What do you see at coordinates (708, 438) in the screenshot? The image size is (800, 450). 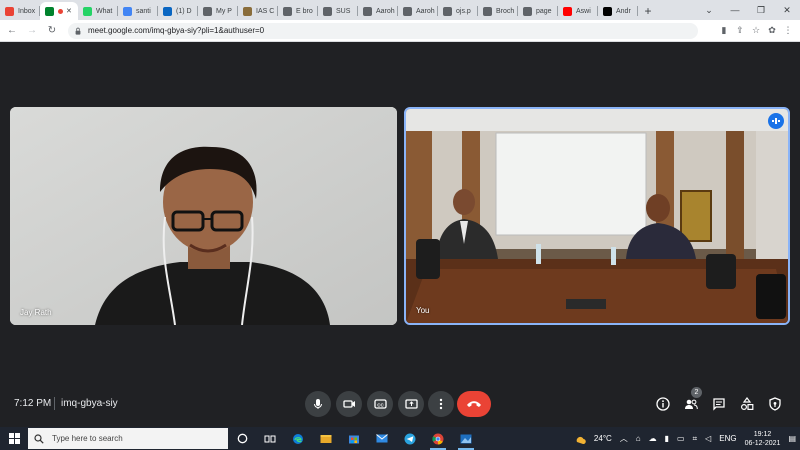 I see `volume-icon: ◁` at bounding box center [708, 438].